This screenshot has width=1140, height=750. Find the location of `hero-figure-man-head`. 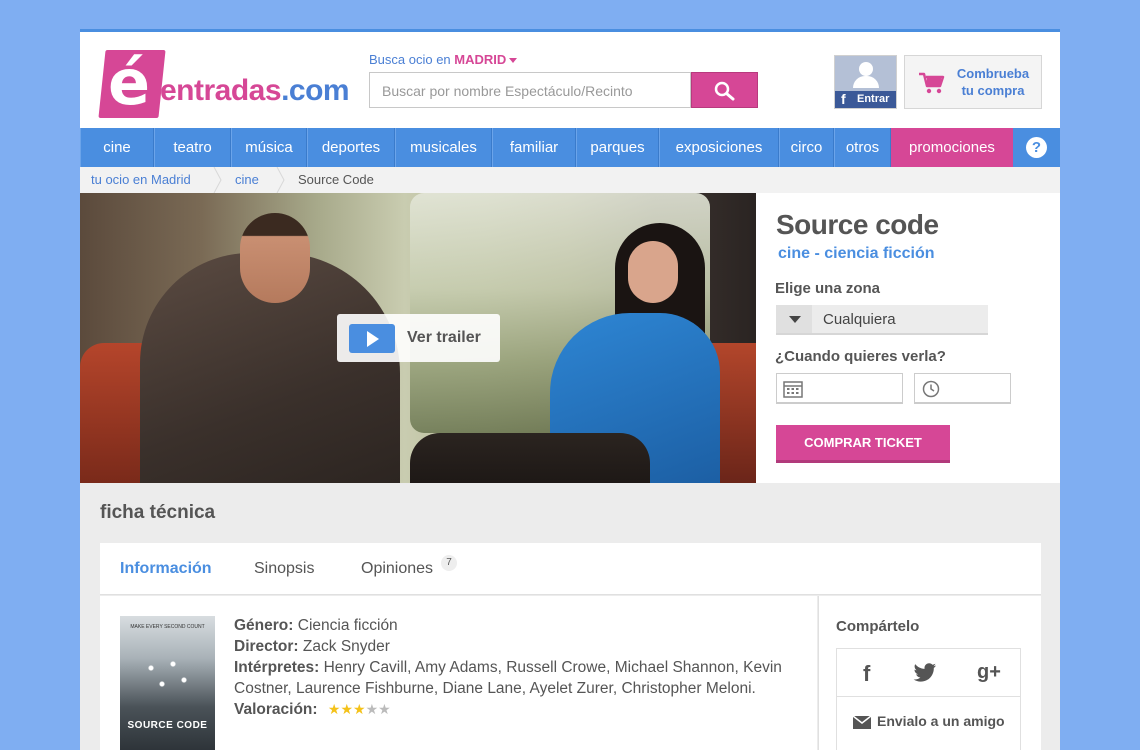

hero-figure-man-head is located at coordinates (275, 258).